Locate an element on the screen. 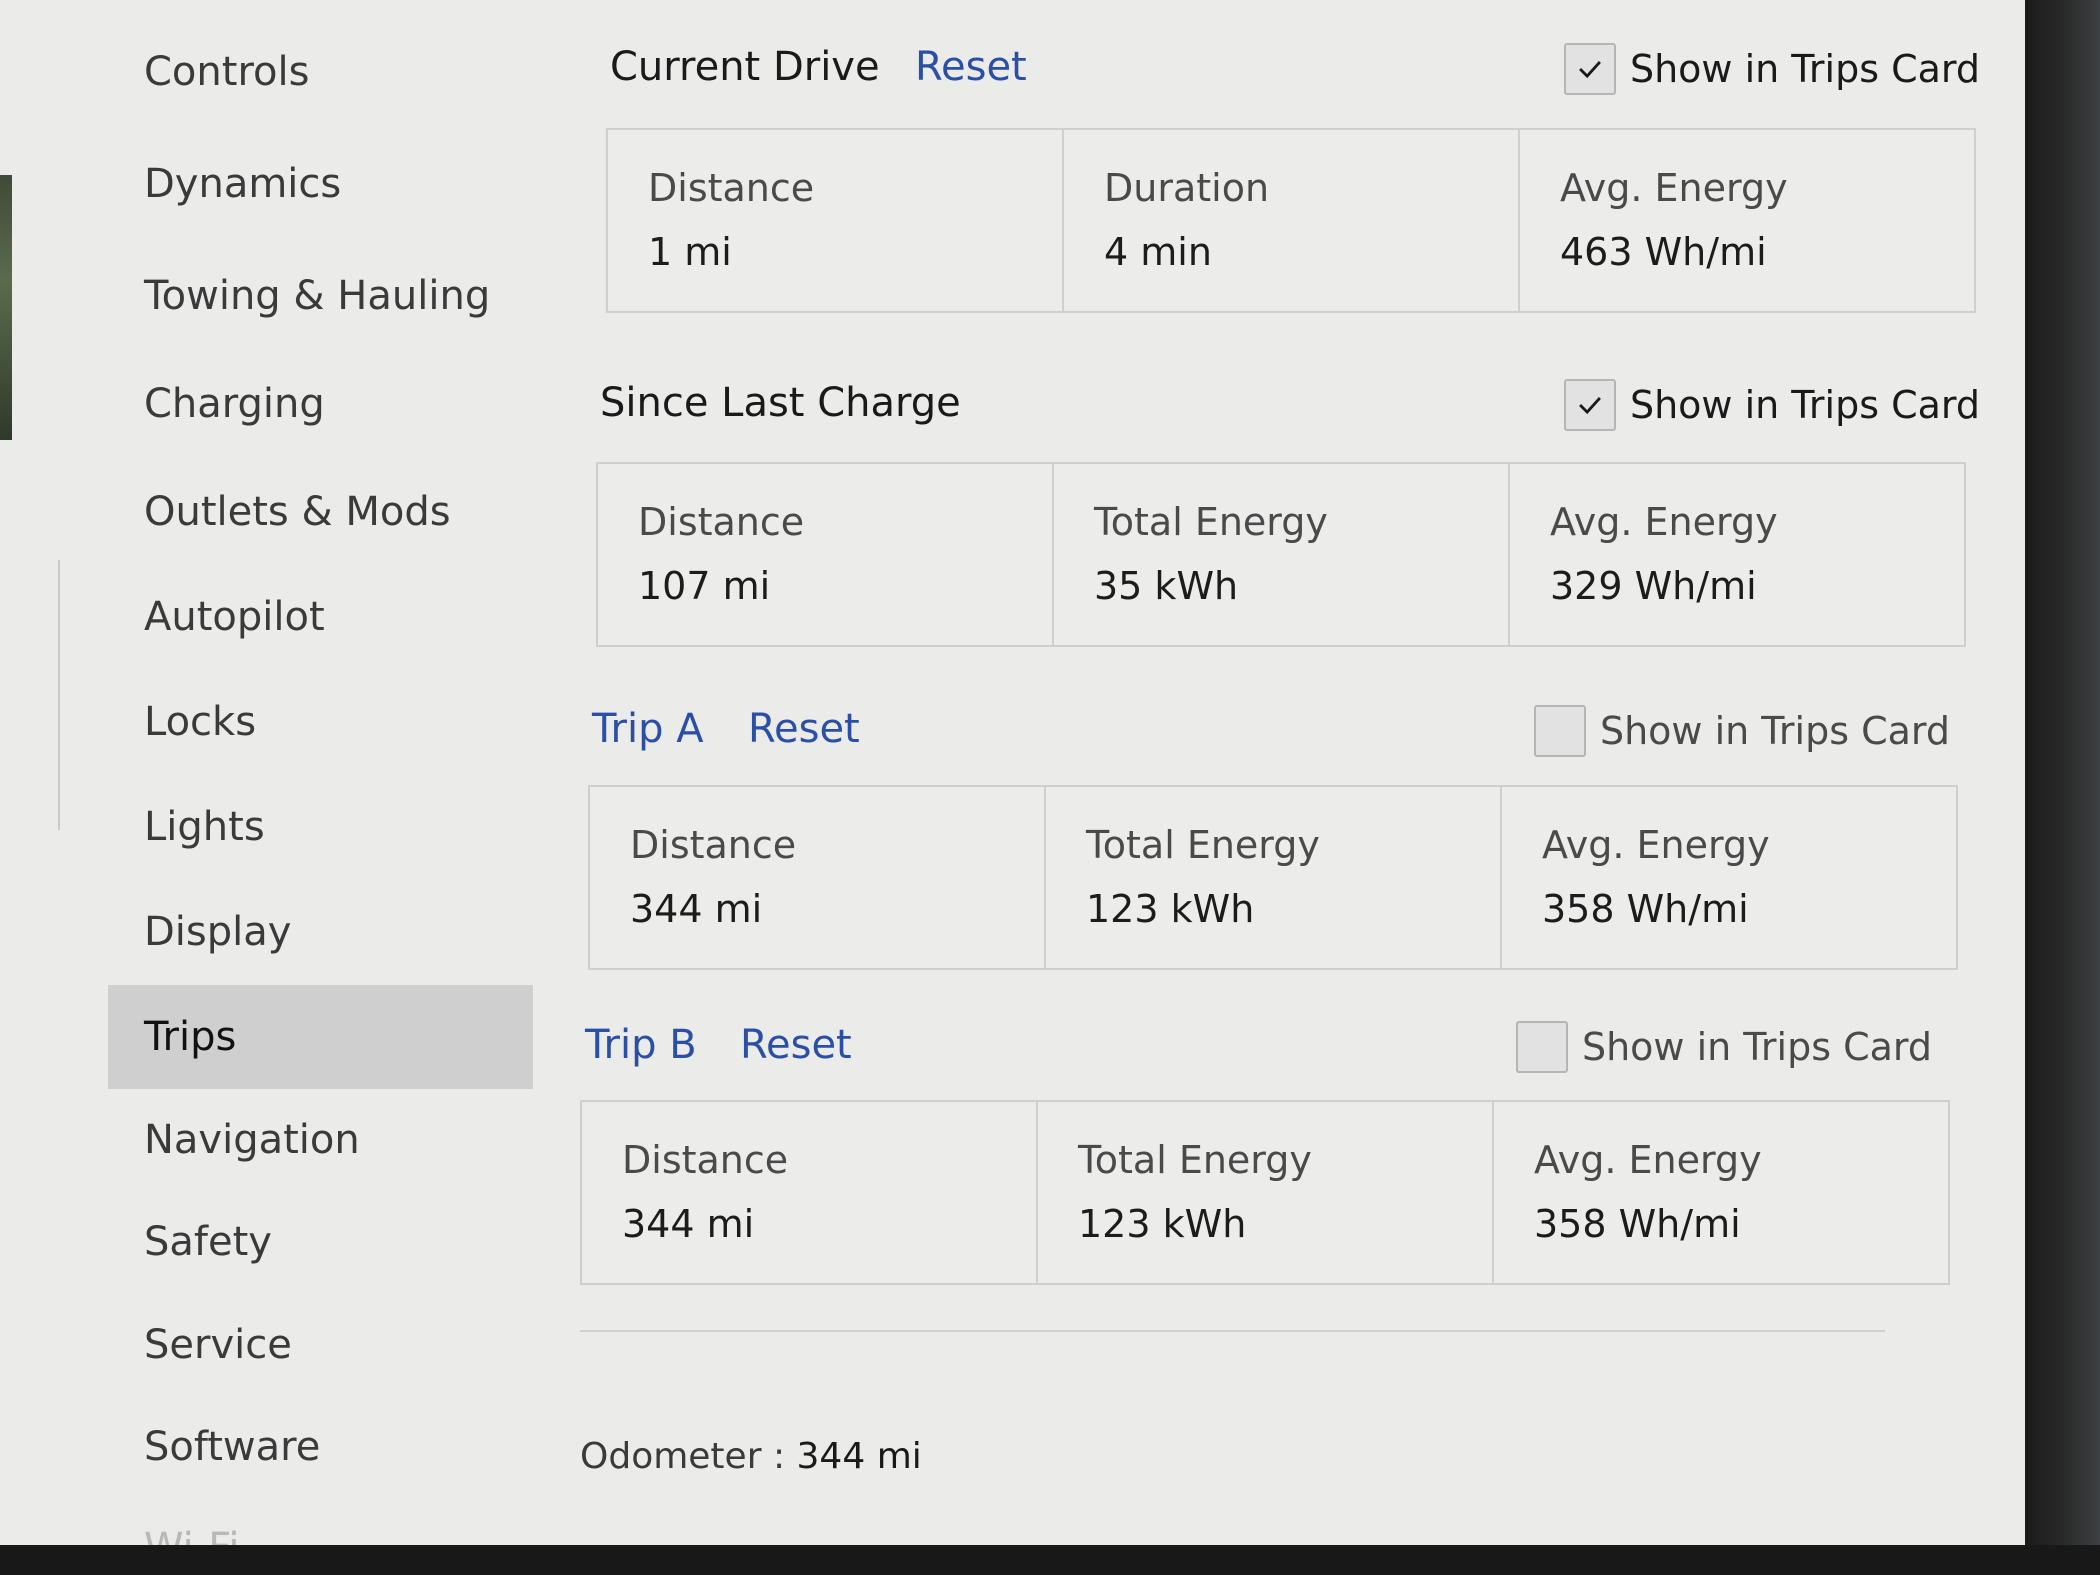  stat-value: 329 Wh/mi is located at coordinates (1653, 586).